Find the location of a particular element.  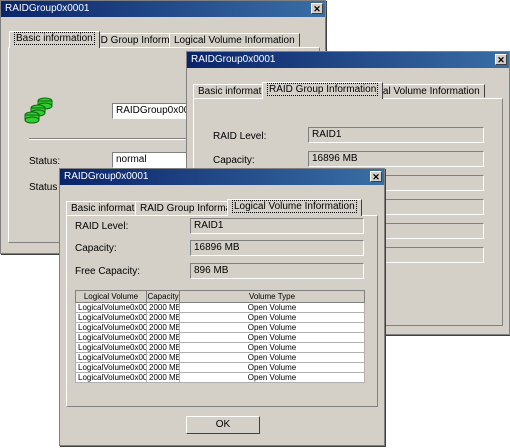

table-row: LogicalVolume0x00222000 MBOpen Volume is located at coordinates (220, 307).